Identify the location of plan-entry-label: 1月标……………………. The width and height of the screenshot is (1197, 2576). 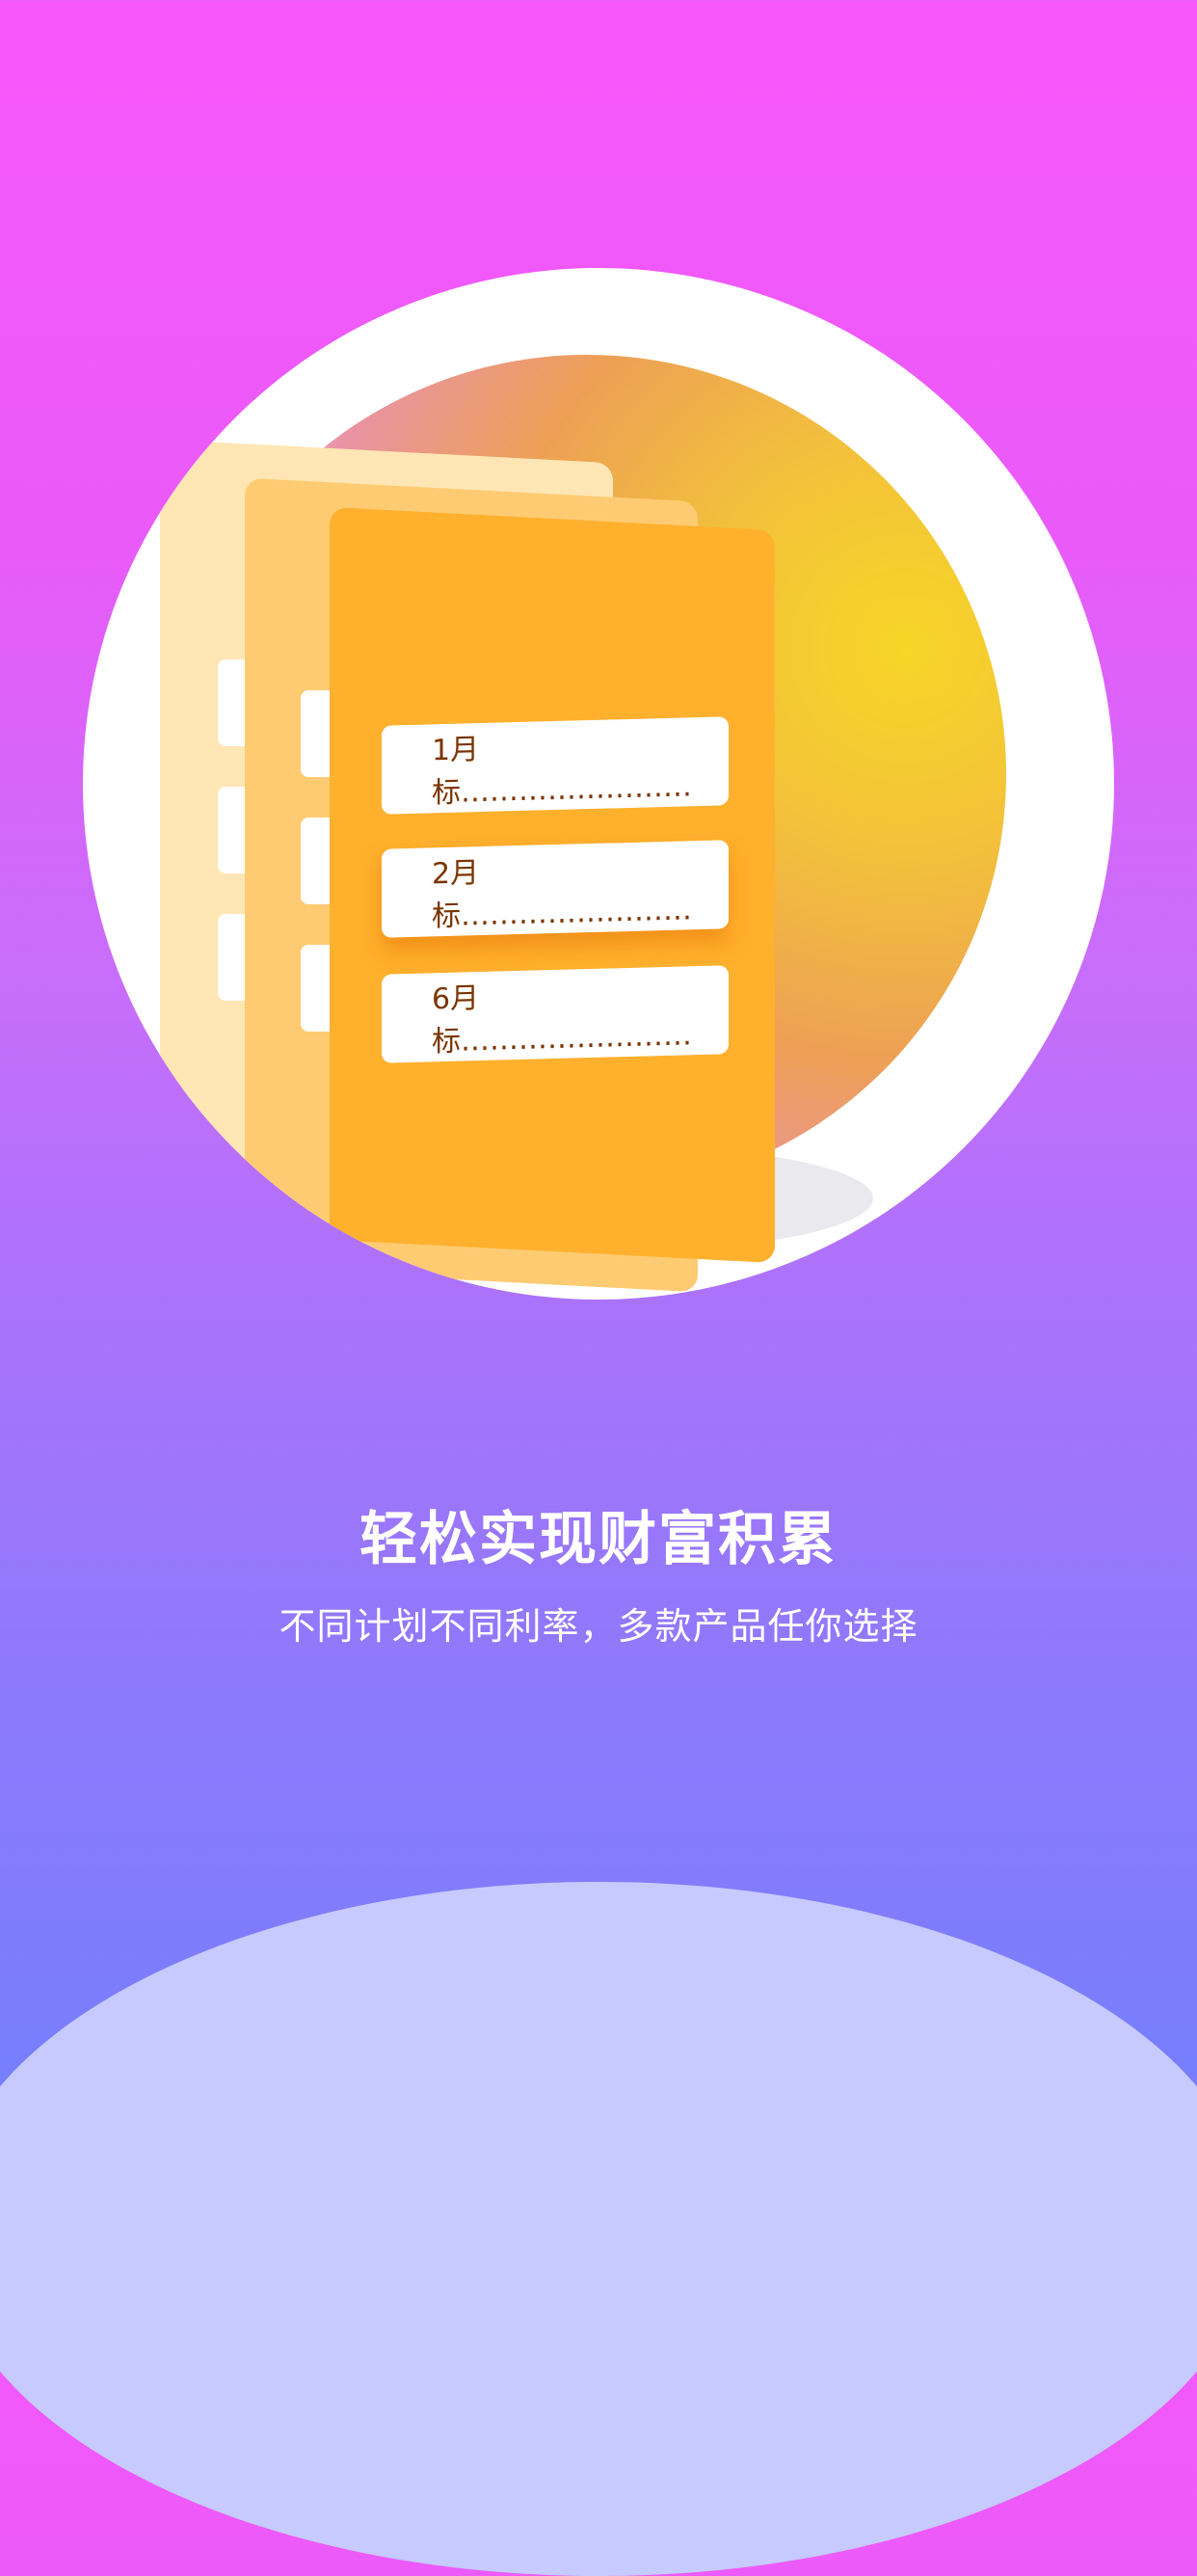
(562, 772).